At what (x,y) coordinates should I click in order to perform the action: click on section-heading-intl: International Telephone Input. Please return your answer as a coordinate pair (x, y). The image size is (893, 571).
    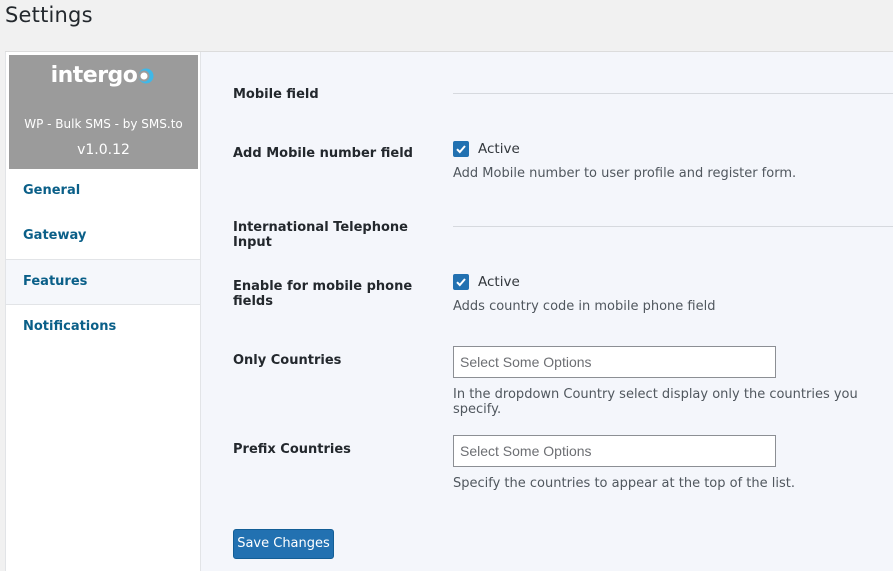
    Looking at the image, I should click on (320, 235).